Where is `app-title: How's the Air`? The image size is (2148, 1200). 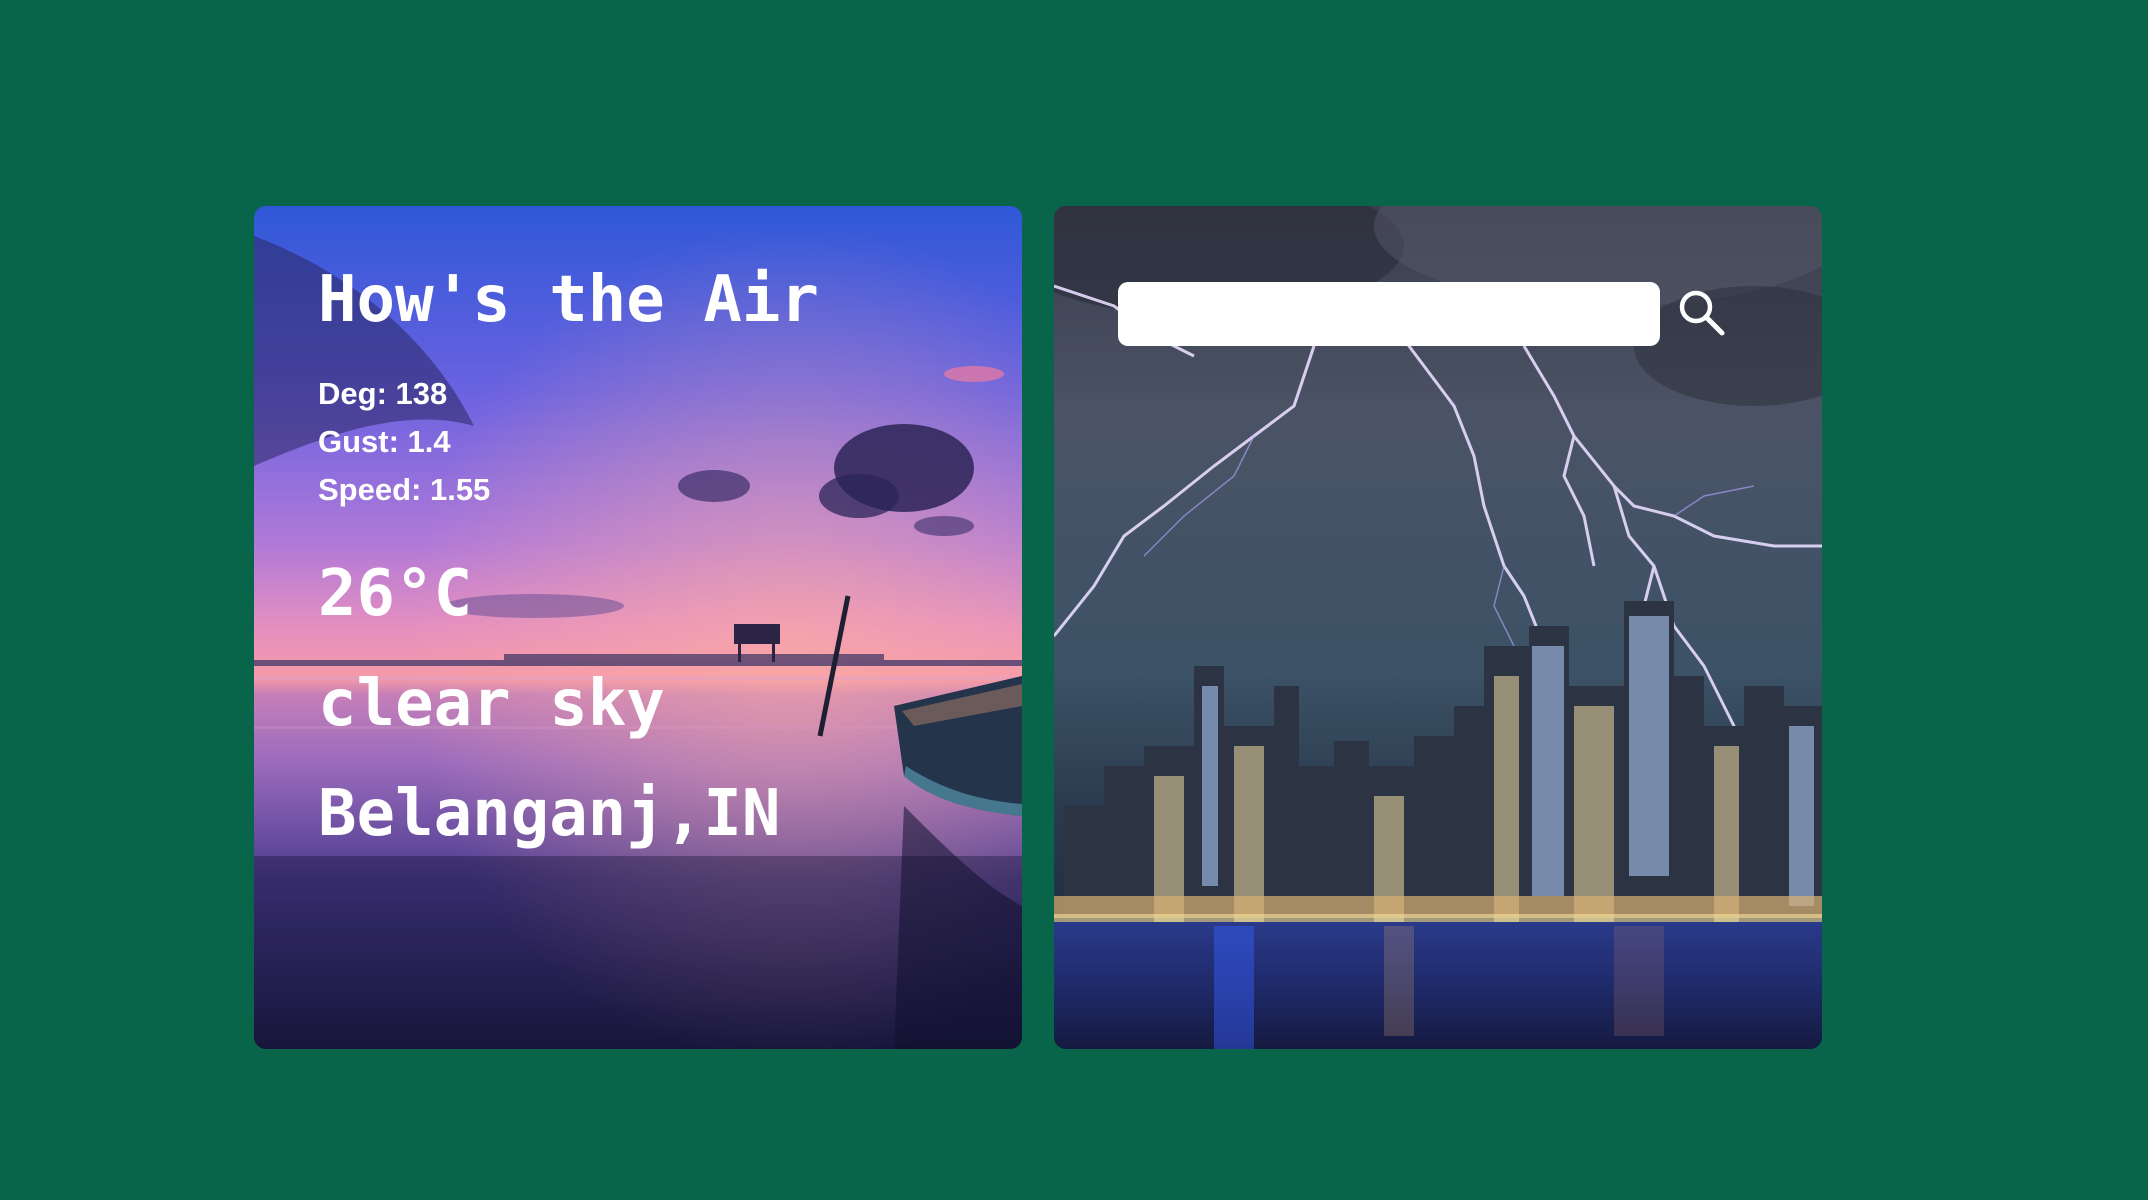 app-title: How's the Air is located at coordinates (568, 300).